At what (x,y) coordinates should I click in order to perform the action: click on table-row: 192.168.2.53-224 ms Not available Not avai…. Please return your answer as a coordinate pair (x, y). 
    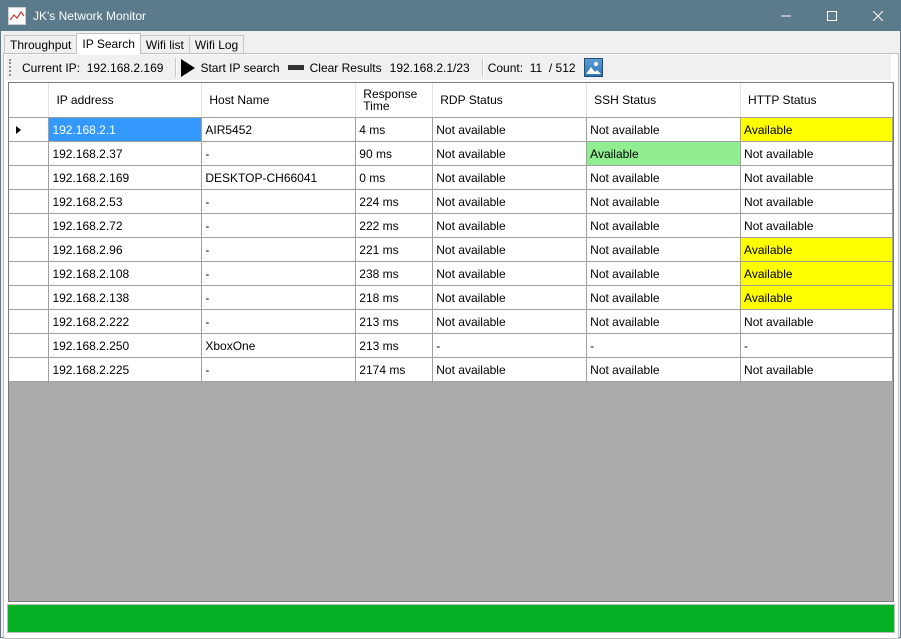
    Looking at the image, I should click on (451, 201).